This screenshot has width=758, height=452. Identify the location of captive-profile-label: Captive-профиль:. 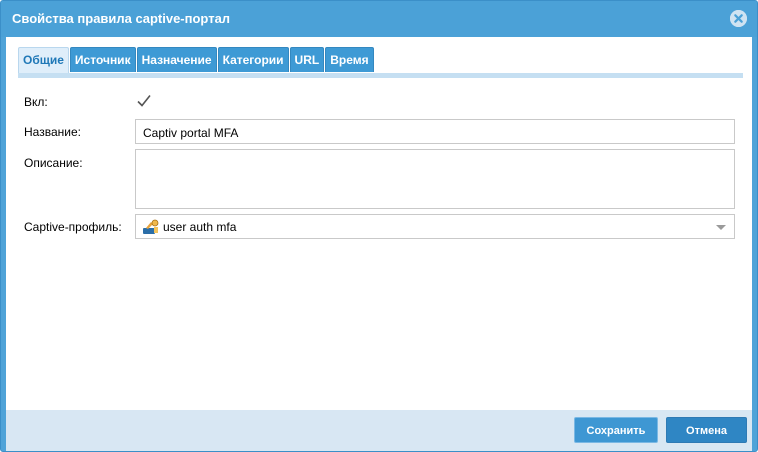
(73, 227).